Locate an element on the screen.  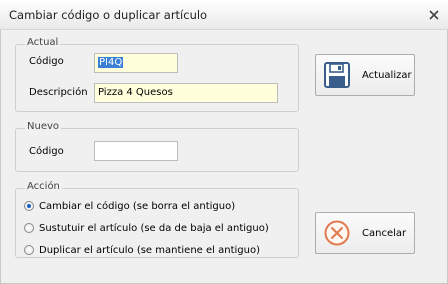
nuevo-group: Nuevo Código is located at coordinates (157, 146).